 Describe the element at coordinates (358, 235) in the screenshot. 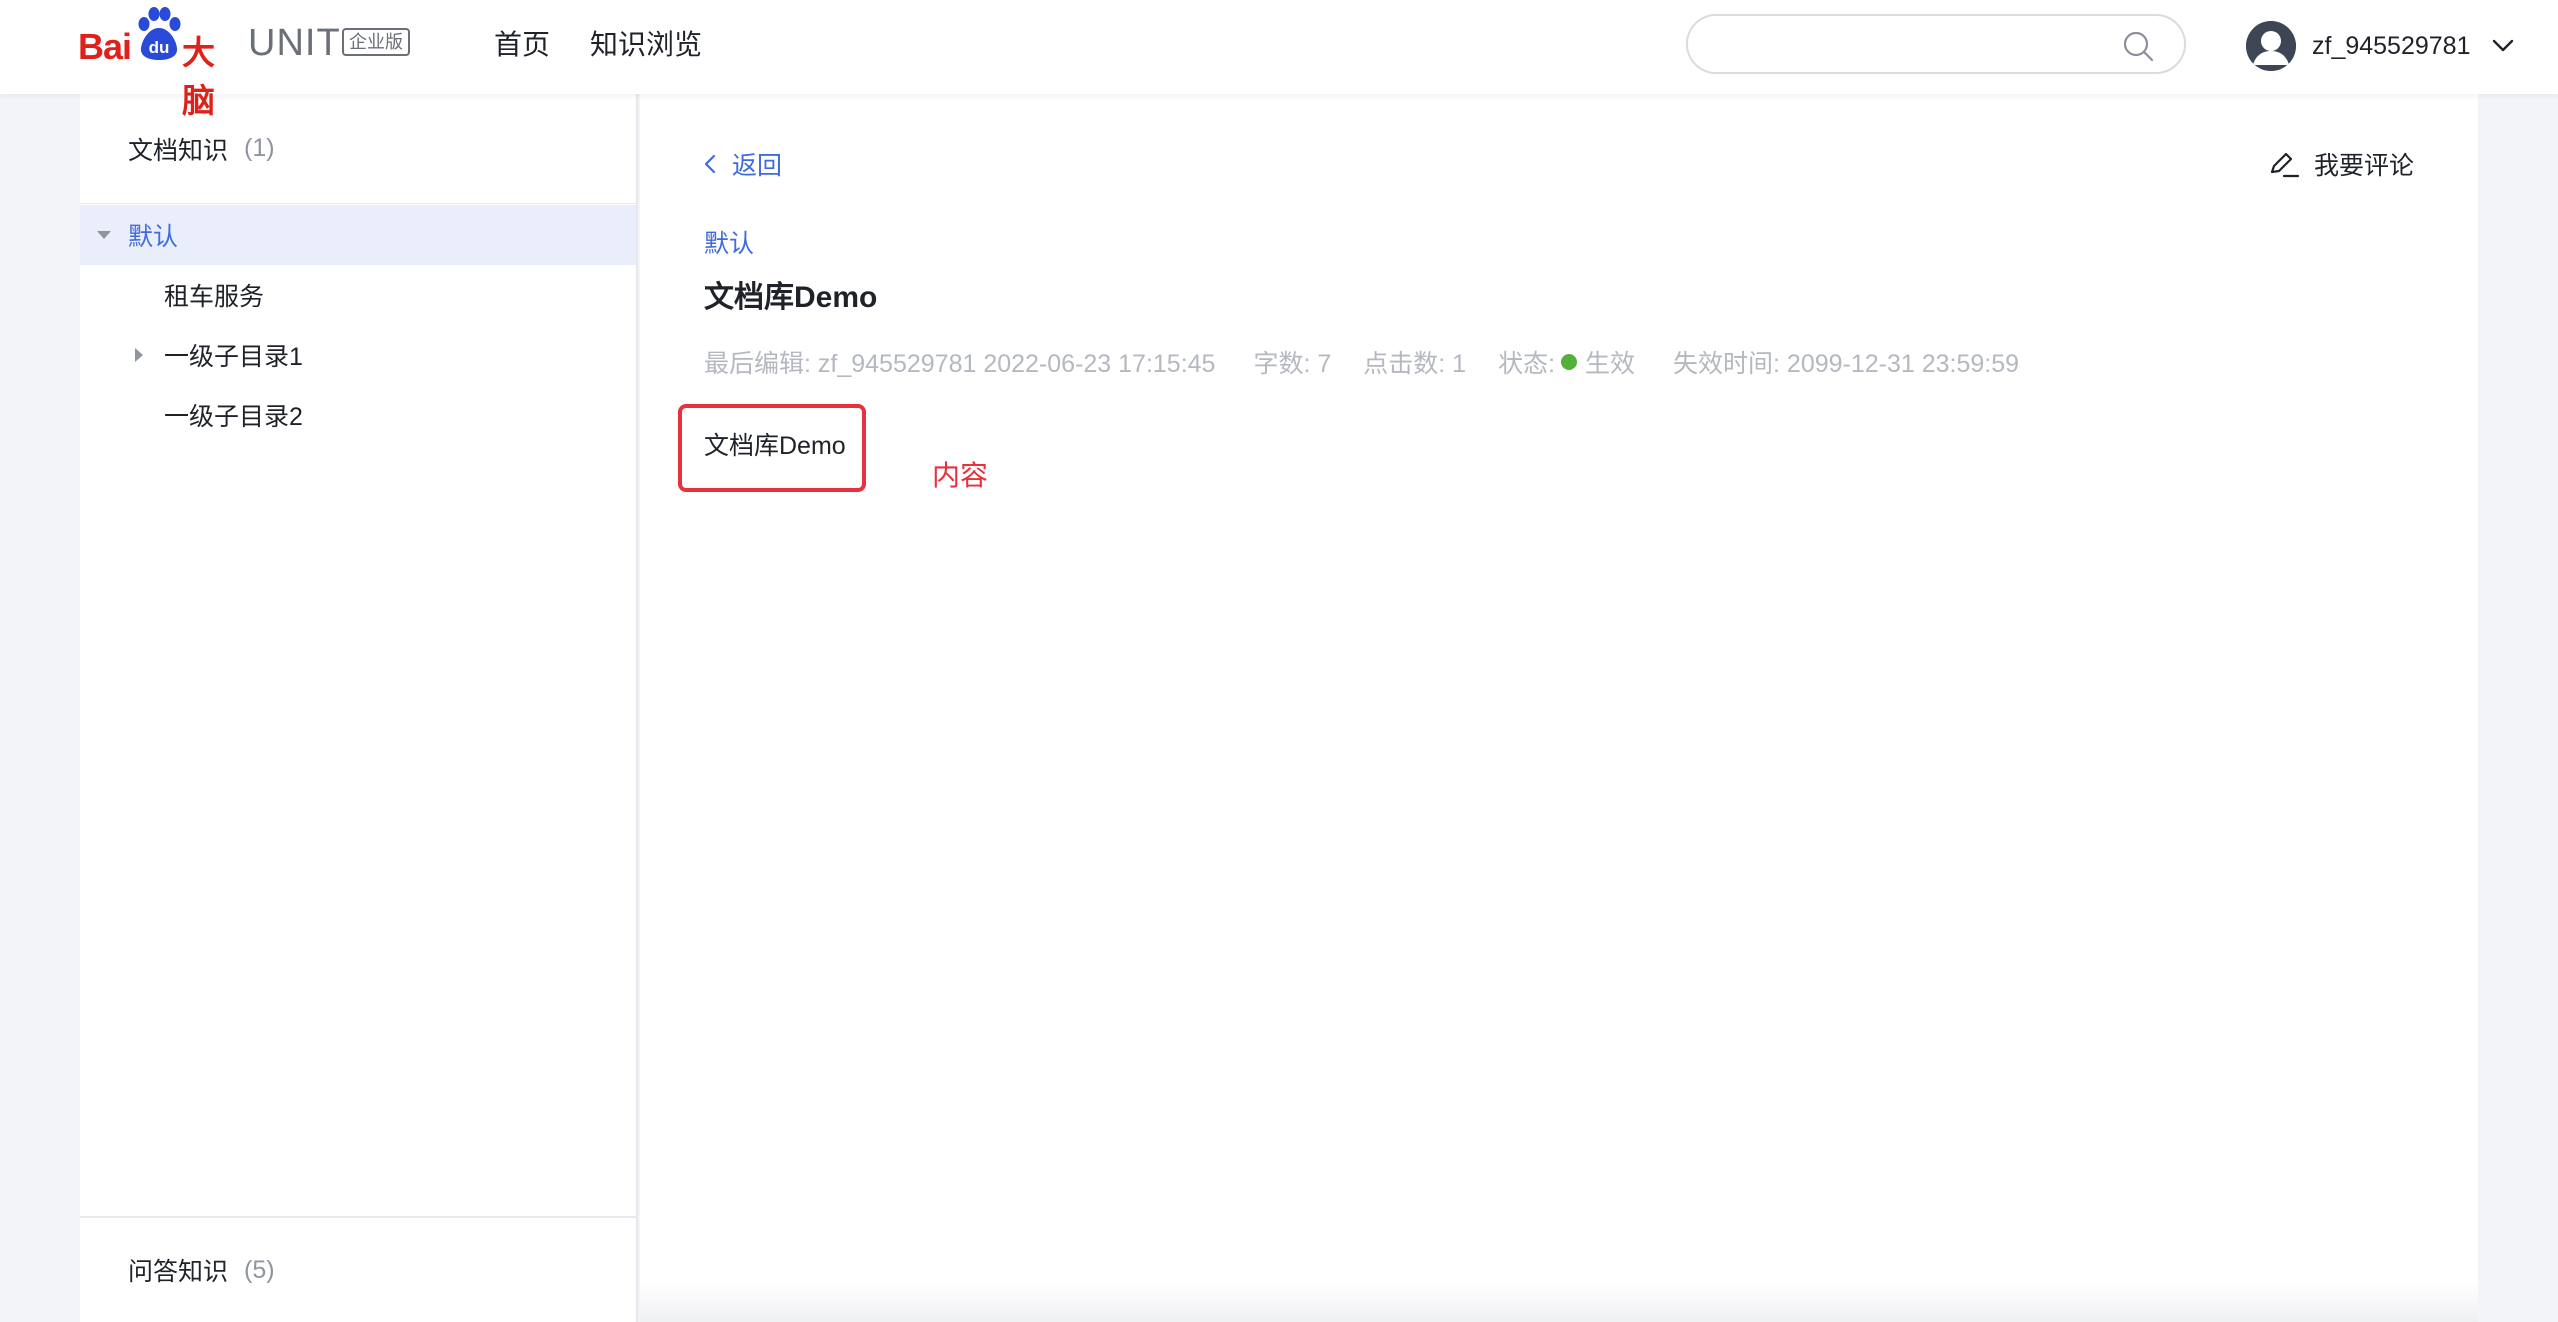

I see `tree-item-default: 默认` at that location.